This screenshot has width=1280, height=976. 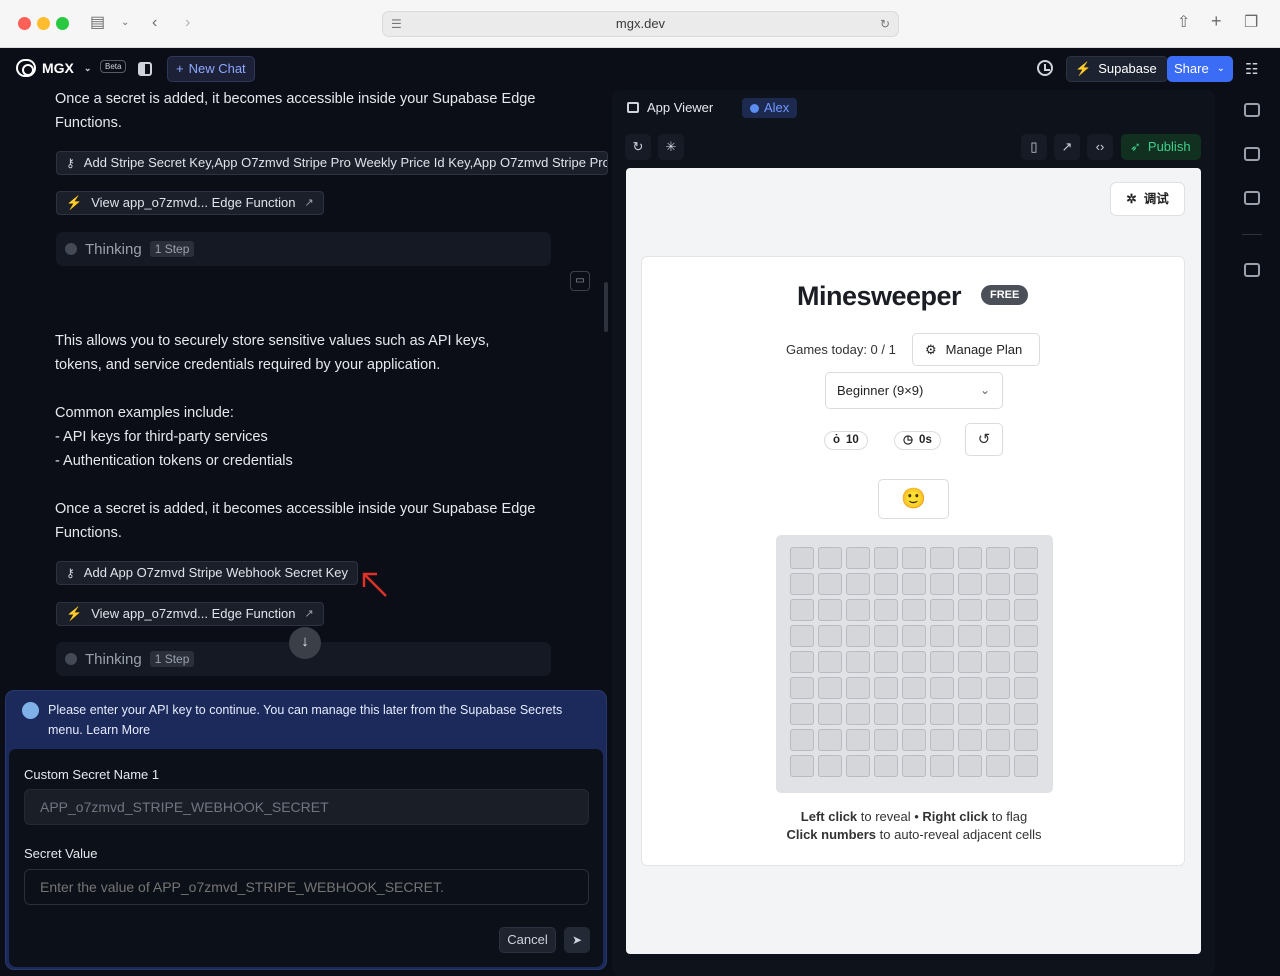 I want to click on scrollbar, so click(x=606, y=307).